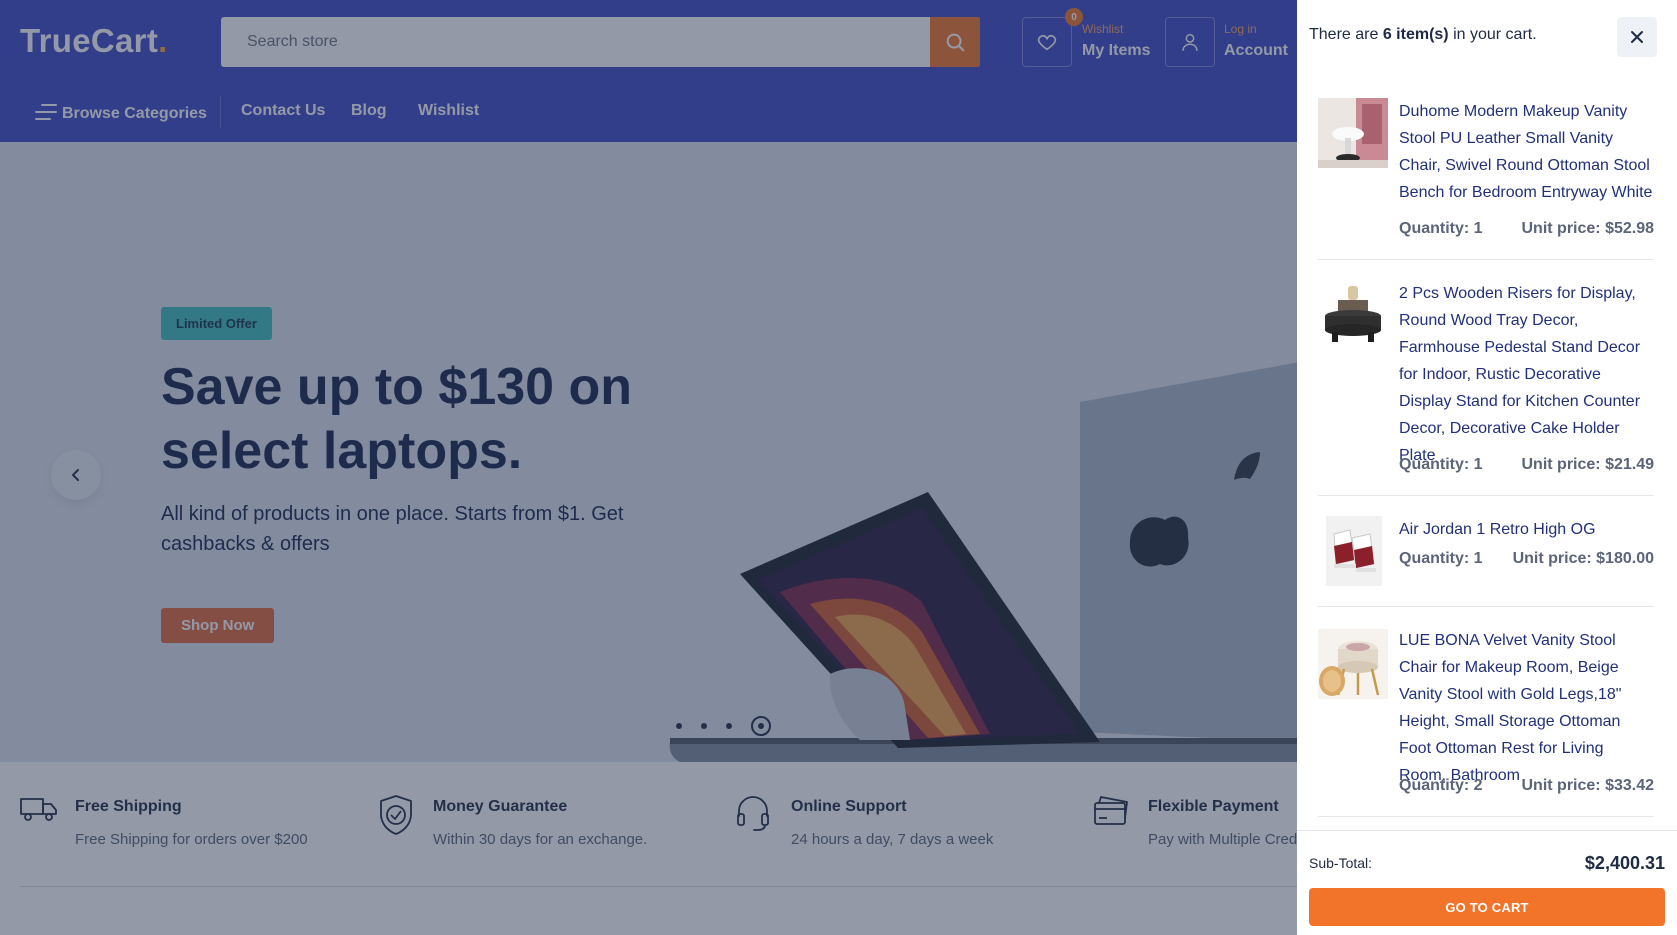 This screenshot has width=1677, height=935. Describe the element at coordinates (1588, 785) in the screenshot. I see `cart-item-unit-price: Unit price: $33.42` at that location.